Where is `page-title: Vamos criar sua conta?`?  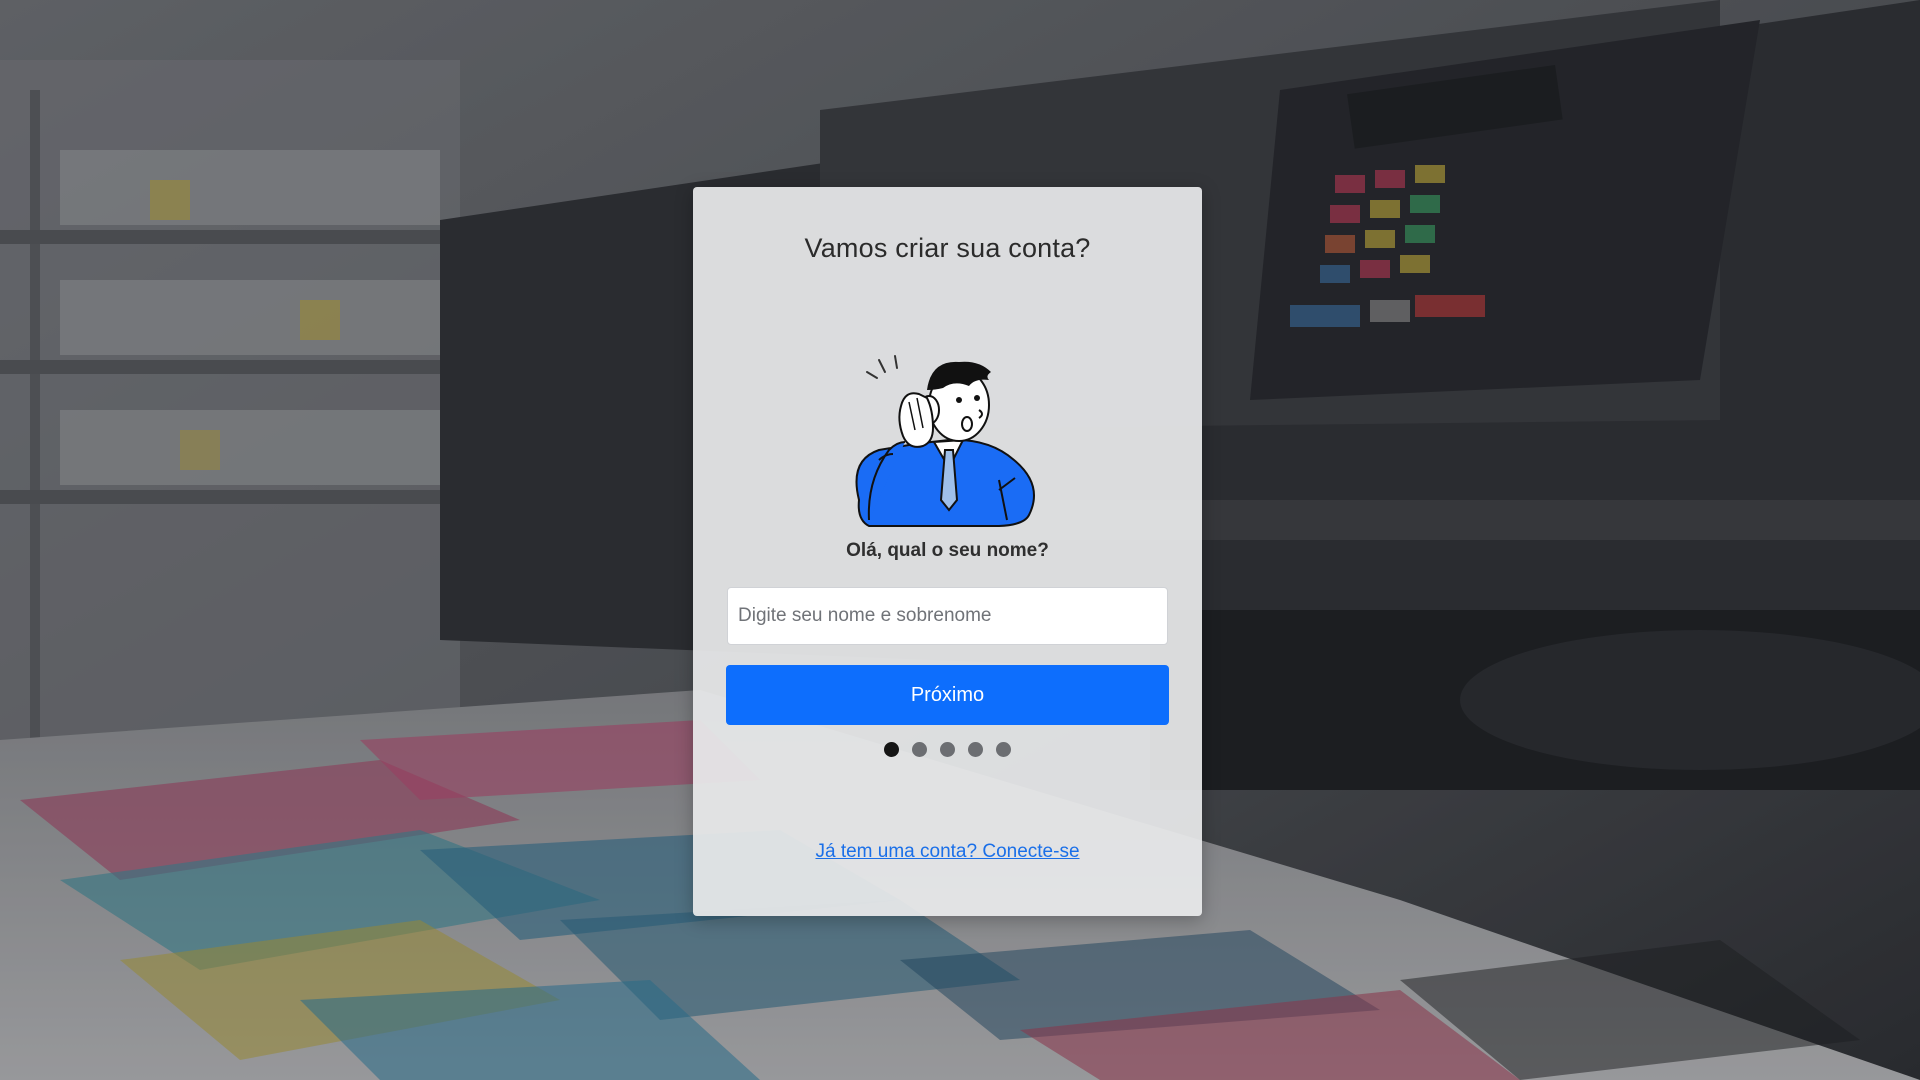
page-title: Vamos criar sua conta? is located at coordinates (947, 248).